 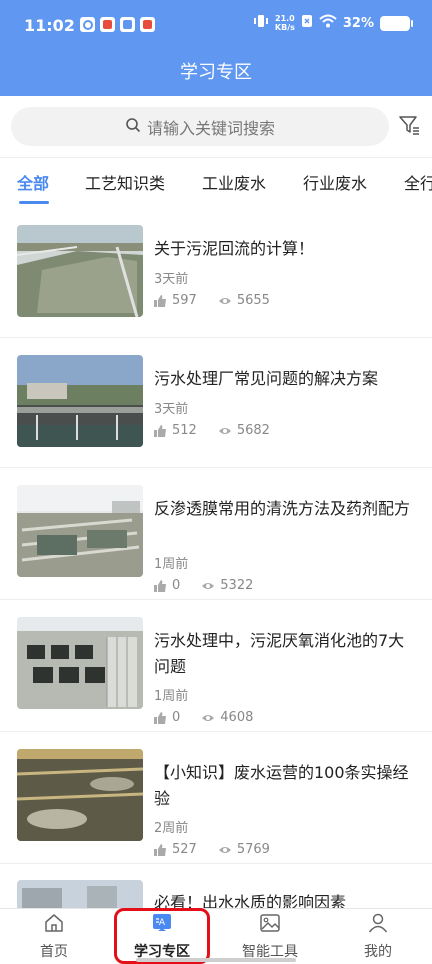 I want to click on page-title: 学习专区, so click(x=216, y=72).